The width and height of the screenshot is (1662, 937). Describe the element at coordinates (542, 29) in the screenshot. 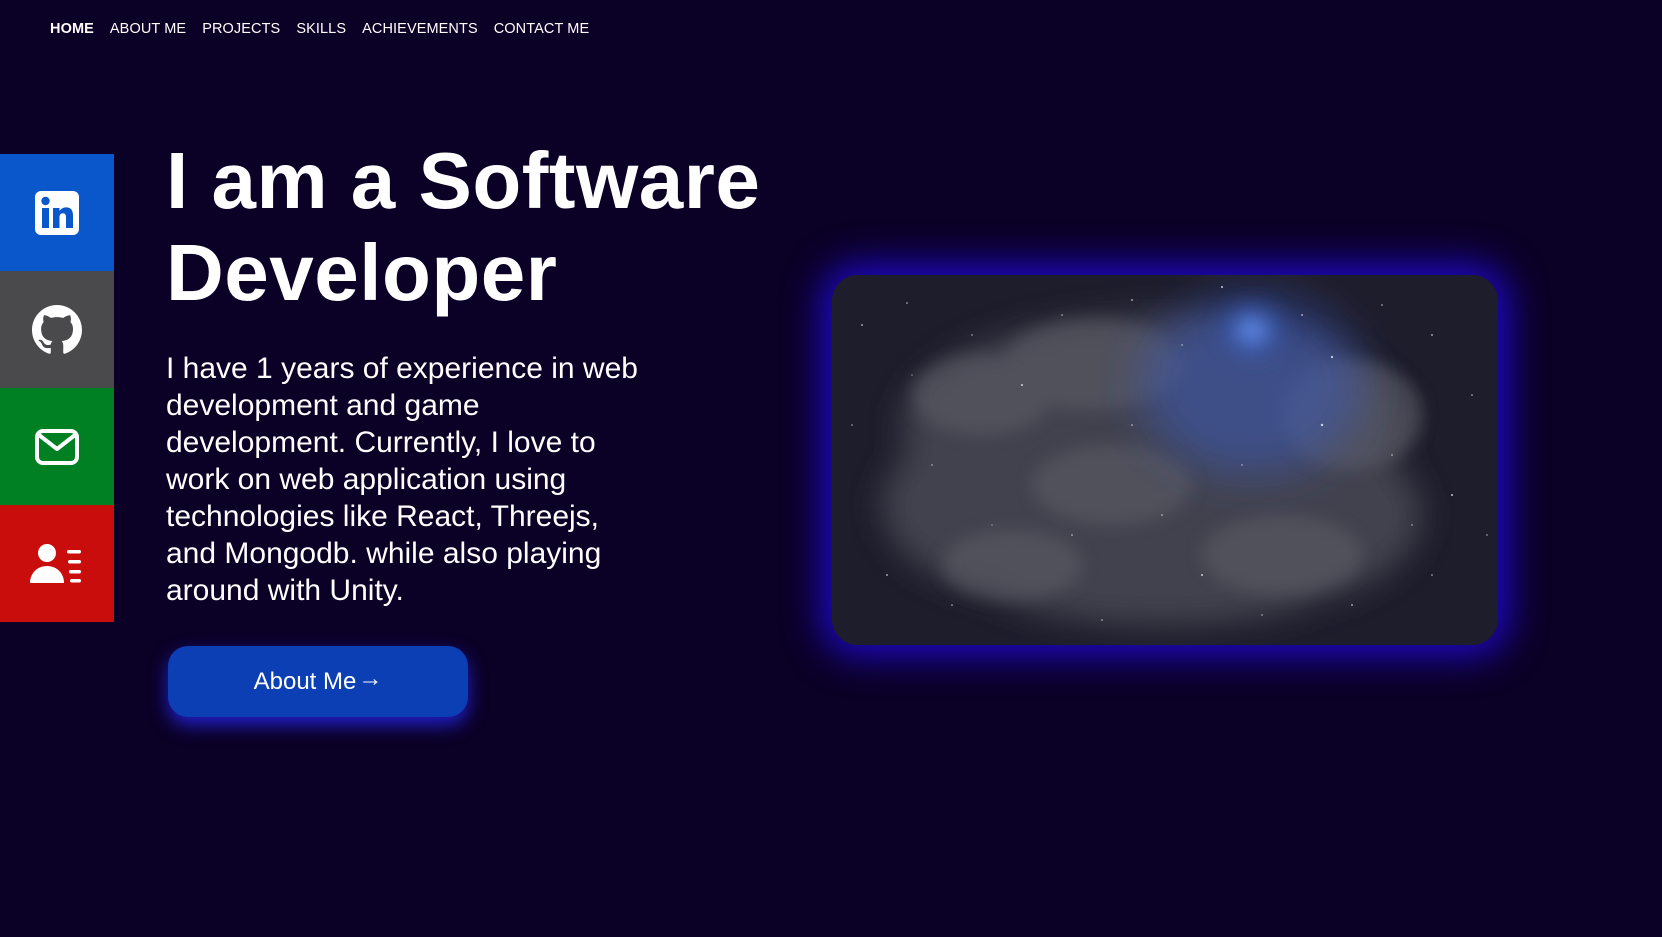

I see `nav-contact-me: CONTACT ME` at that location.